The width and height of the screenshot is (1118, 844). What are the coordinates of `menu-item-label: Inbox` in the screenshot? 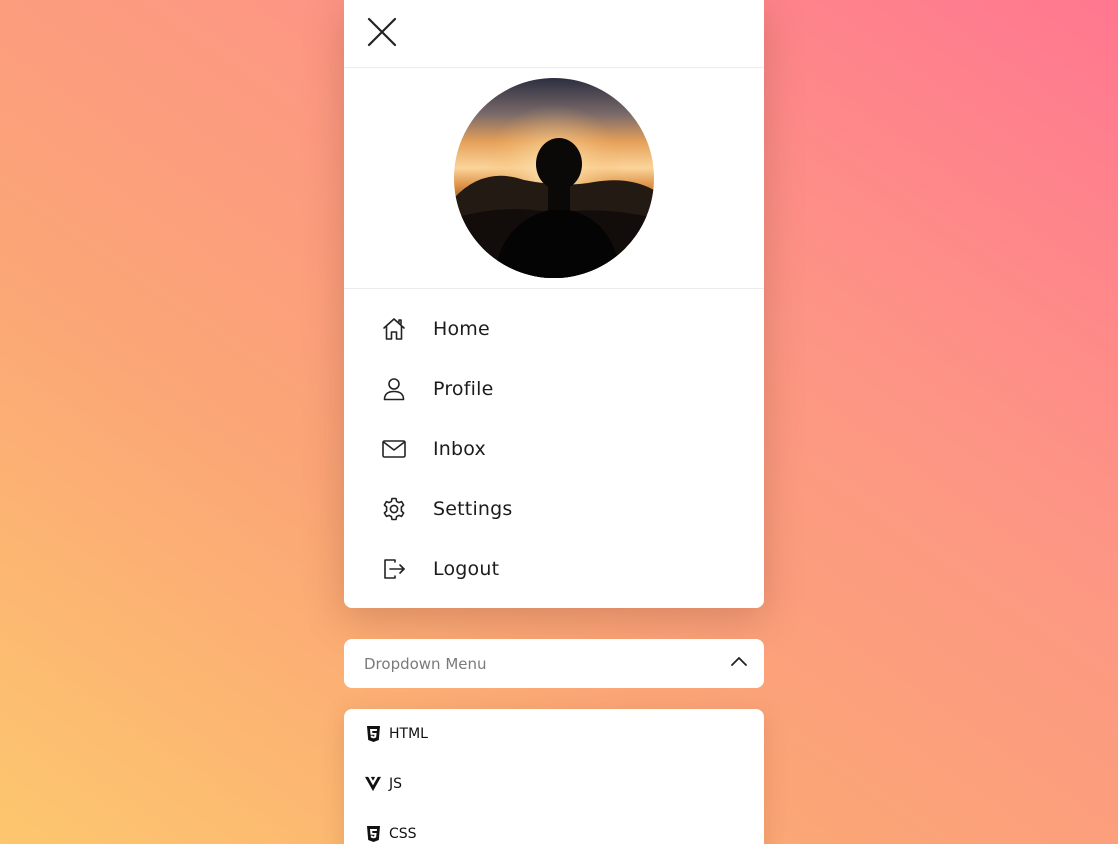 It's located at (459, 449).